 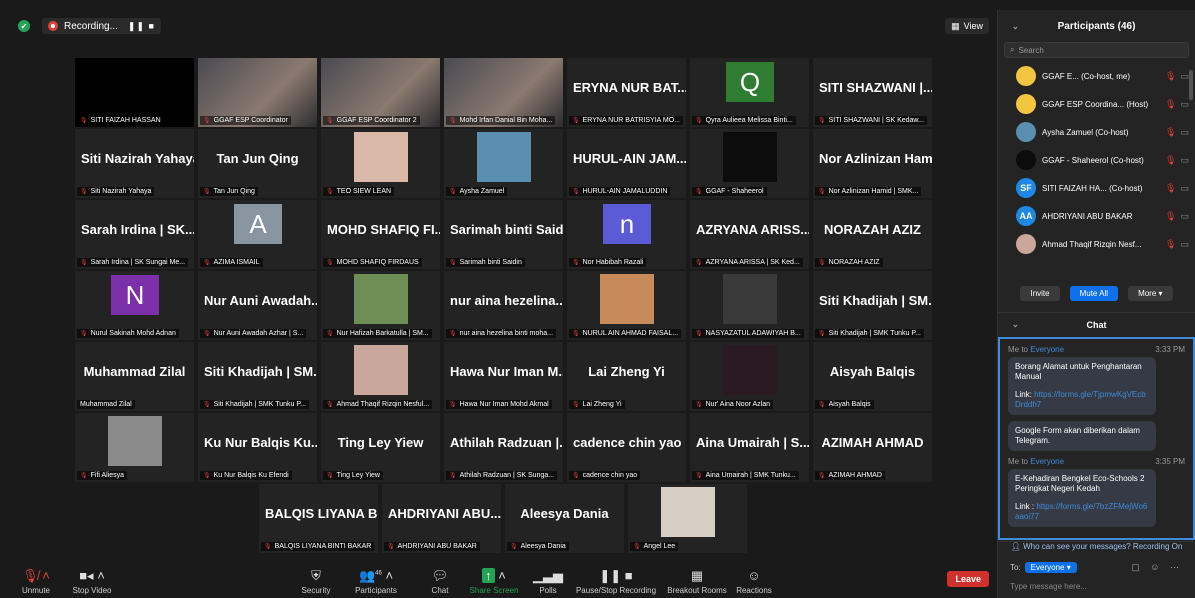 What do you see at coordinates (1096, 216) in the screenshot?
I see `participant-row: AA AHDRIYANI ABU BAKAR 🎙︎ ▭` at bounding box center [1096, 216].